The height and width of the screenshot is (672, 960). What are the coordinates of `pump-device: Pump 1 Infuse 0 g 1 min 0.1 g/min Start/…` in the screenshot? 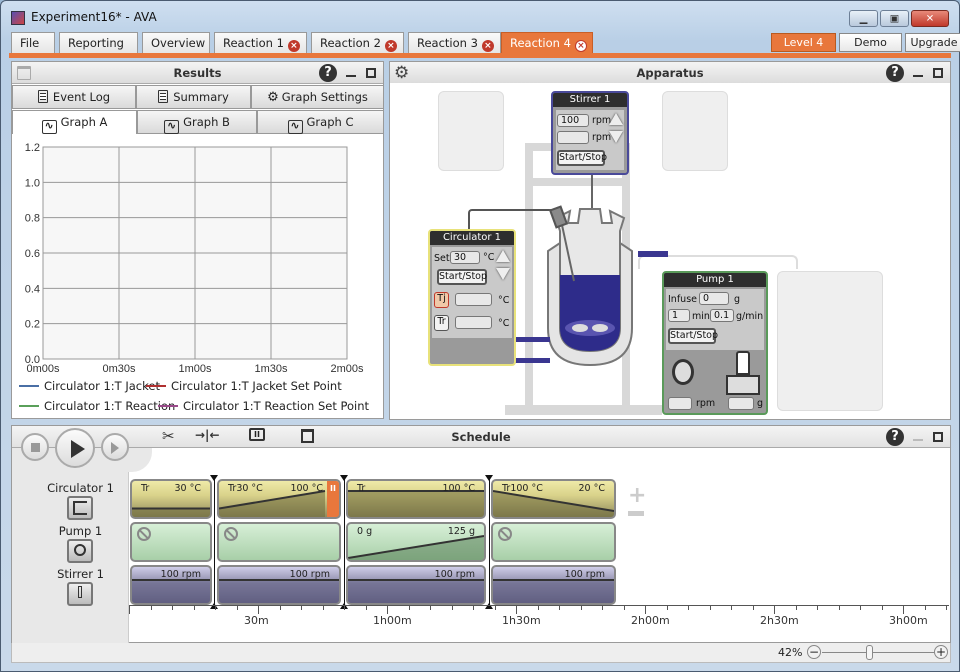 It's located at (715, 343).